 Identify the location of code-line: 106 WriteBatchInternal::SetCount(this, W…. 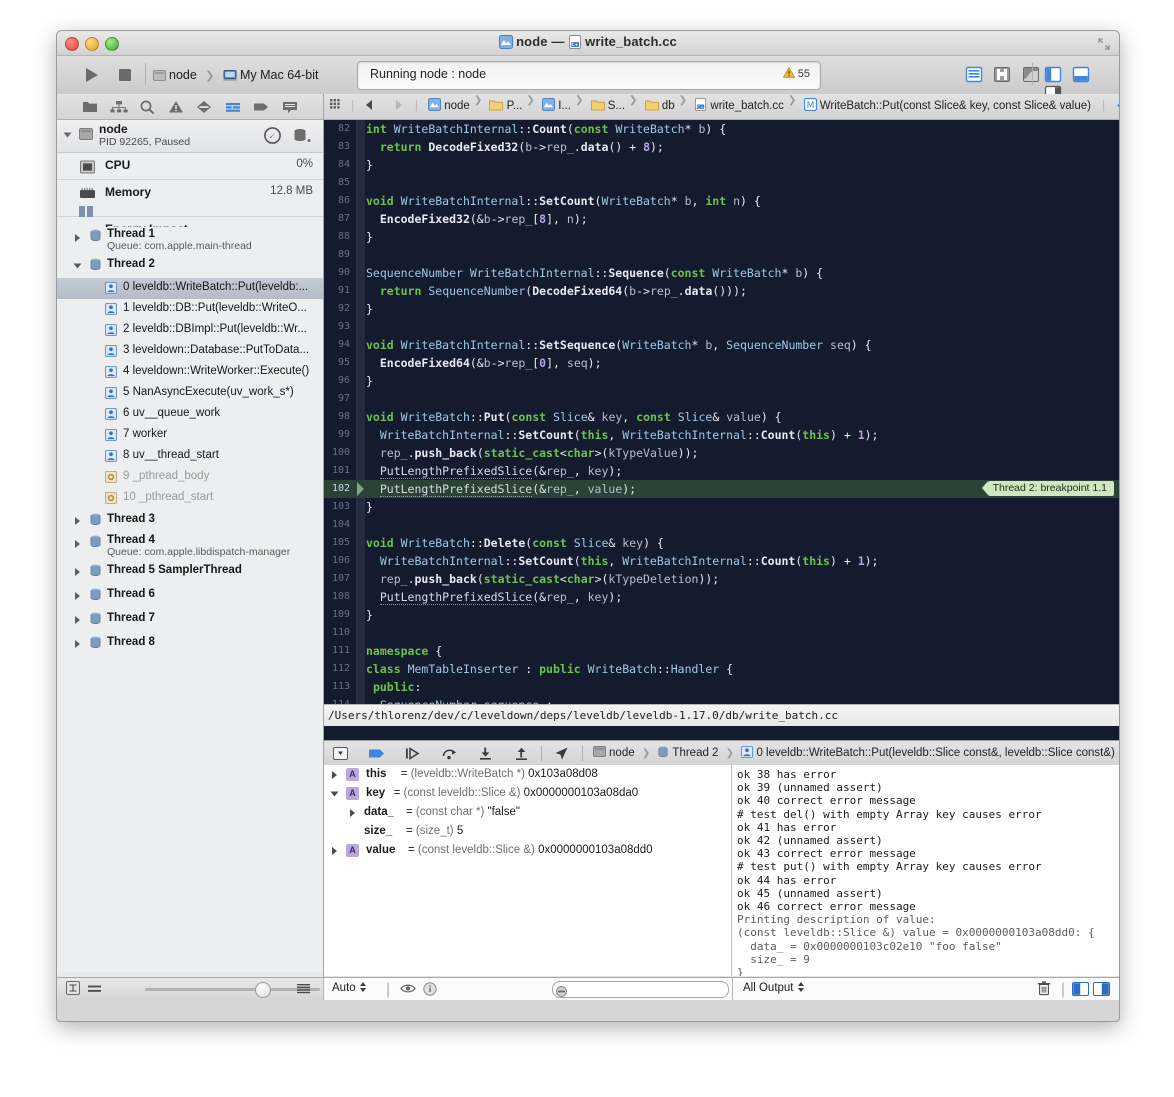
(721, 561).